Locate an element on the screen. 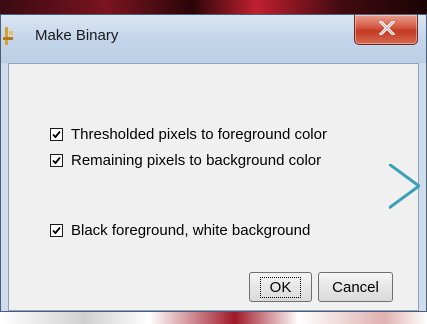 This screenshot has height=324, width=427. dialog-title: Make Binary is located at coordinates (77, 35).